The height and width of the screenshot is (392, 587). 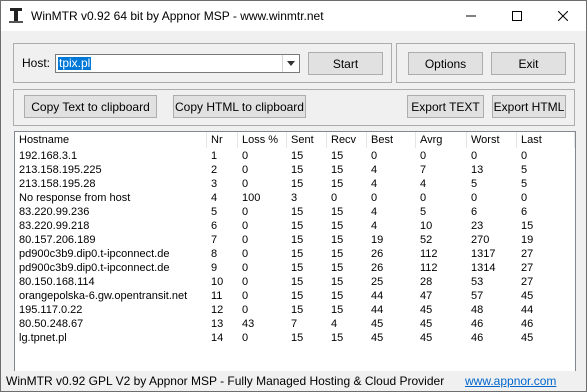 What do you see at coordinates (423, 156) in the screenshot?
I see `cell-avrg: 0` at bounding box center [423, 156].